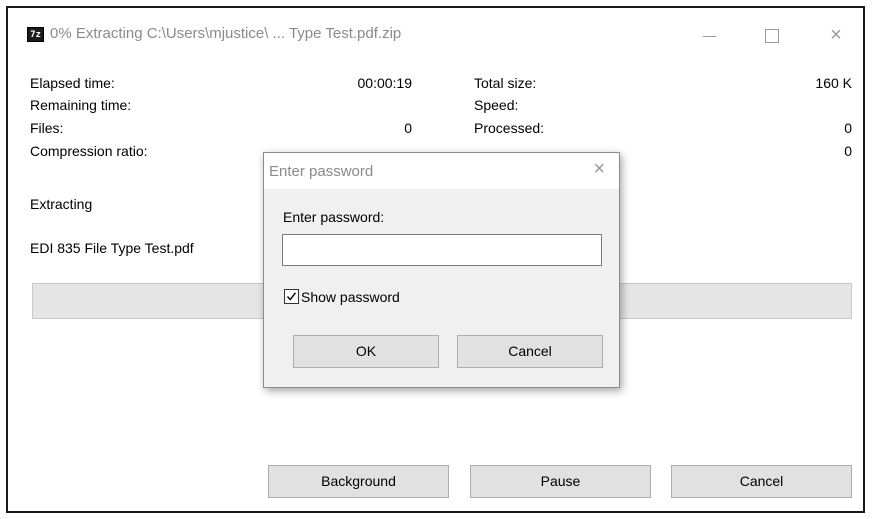 This screenshot has height=519, width=872. I want to click on files-label: Files:, so click(47, 128).